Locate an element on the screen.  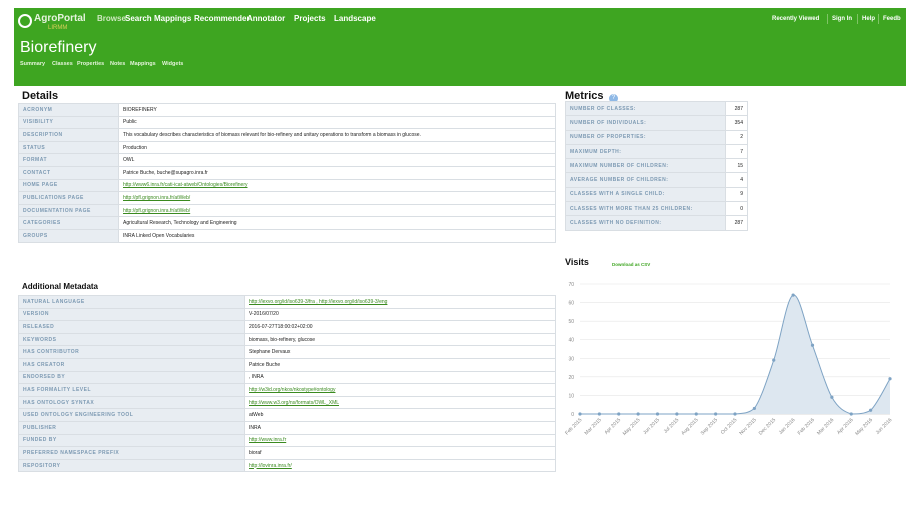
table-row: HAS CREATOR Patrice Buche is located at coordinates (287, 364).